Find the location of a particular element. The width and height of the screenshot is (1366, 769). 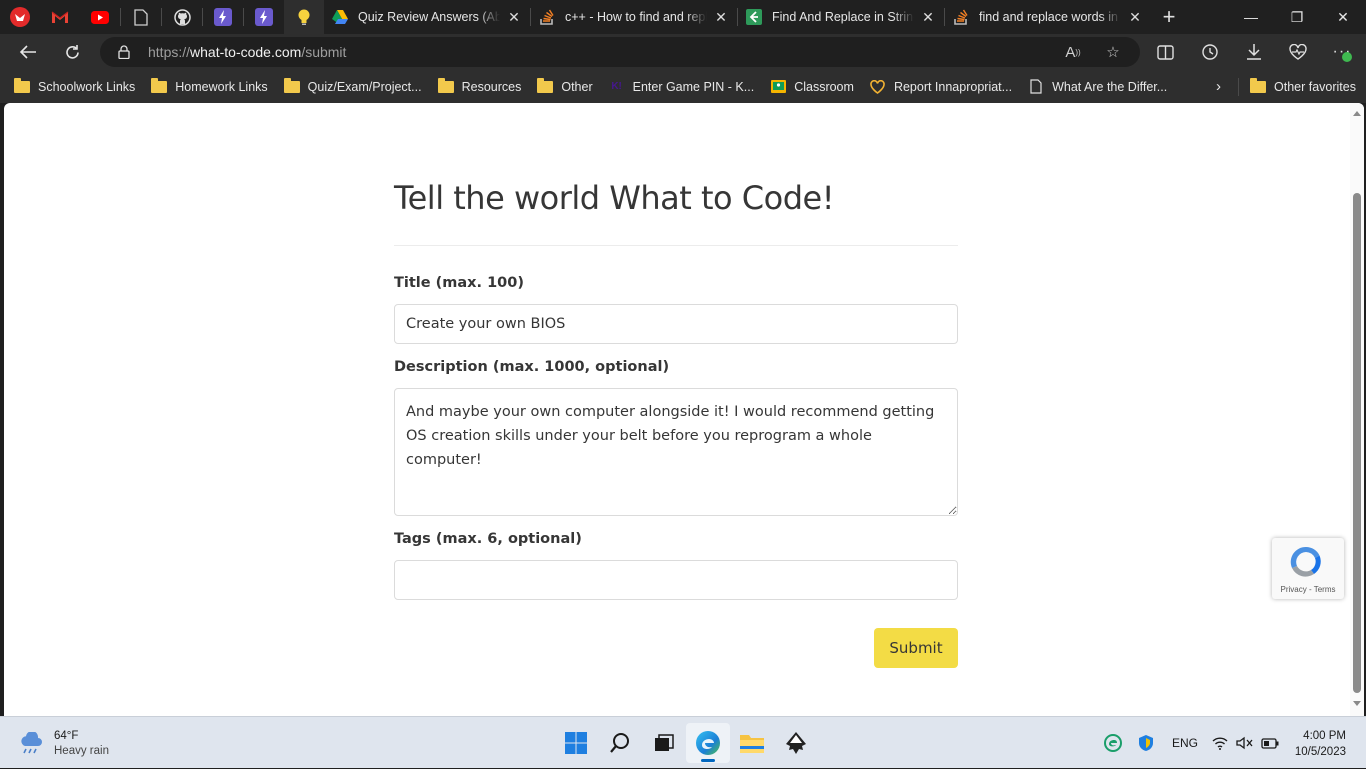

refresh-button is located at coordinates (72, 52).